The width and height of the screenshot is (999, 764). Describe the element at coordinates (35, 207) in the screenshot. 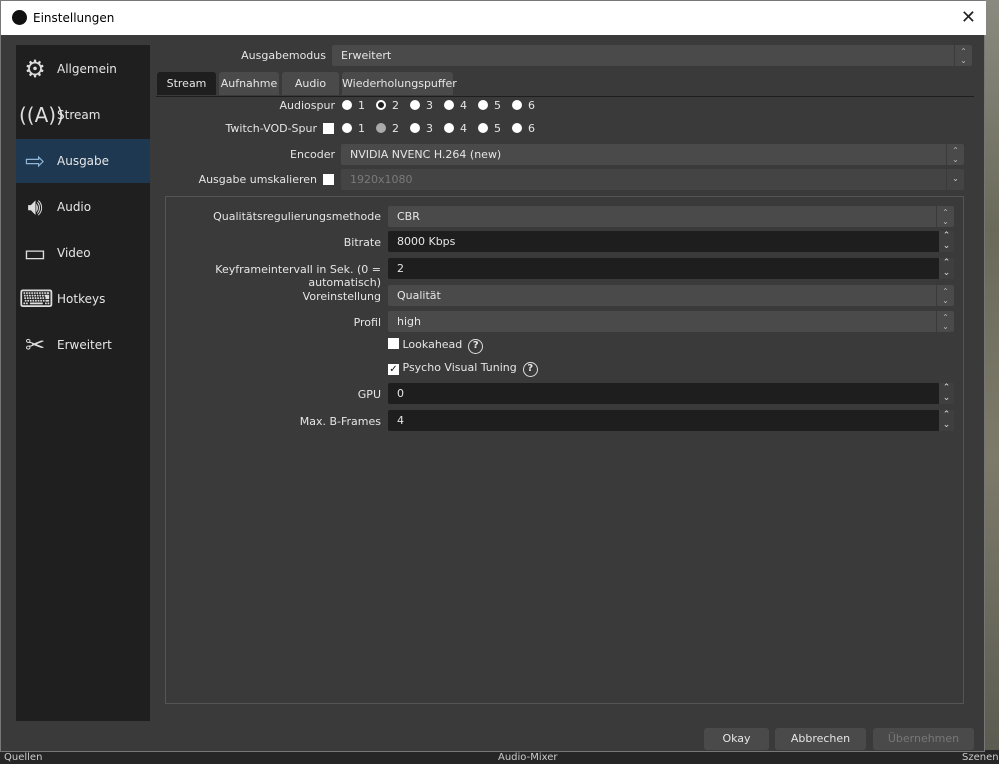

I see `speaker-icon: 🔊︎` at that location.